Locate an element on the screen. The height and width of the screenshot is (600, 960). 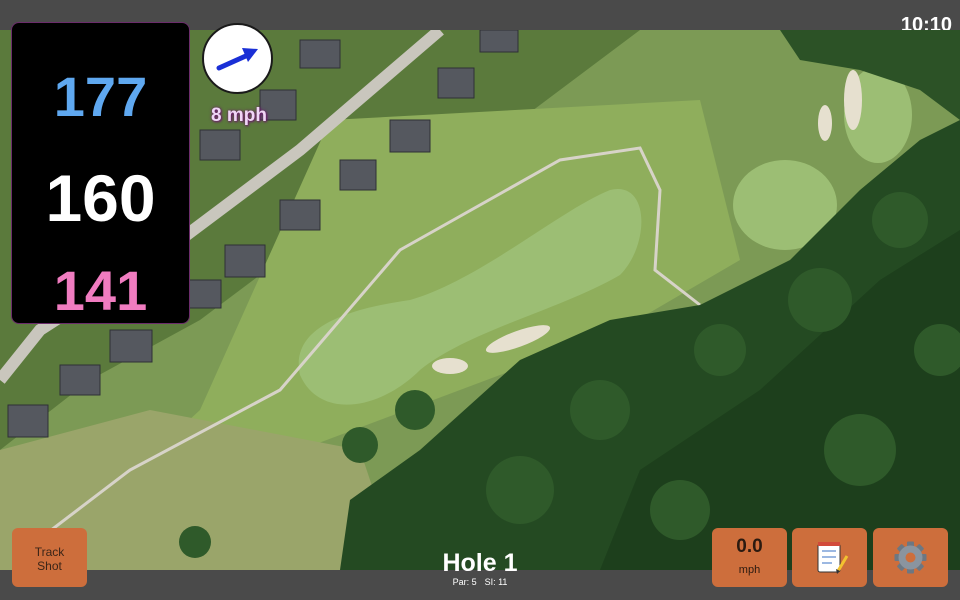
wind-speed-button: 0.0 mph is located at coordinates (749, 557).